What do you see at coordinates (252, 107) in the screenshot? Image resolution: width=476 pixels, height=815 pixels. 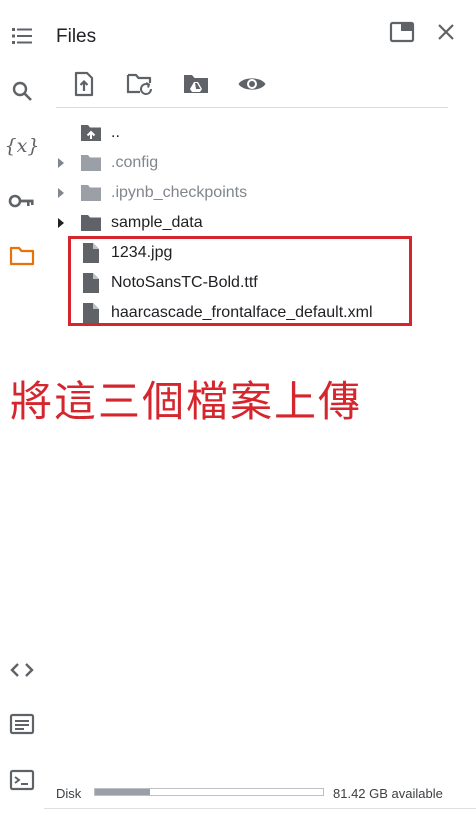 I see `toolbar-divider` at bounding box center [252, 107].